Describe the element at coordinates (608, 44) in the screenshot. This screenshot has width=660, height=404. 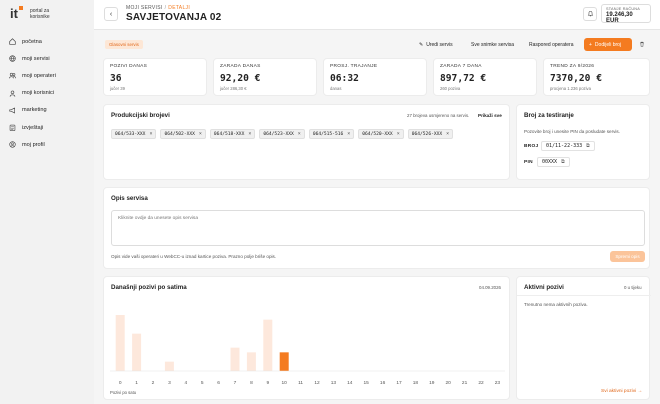
I see `assign-number-button: + Dodijeli broj` at that location.